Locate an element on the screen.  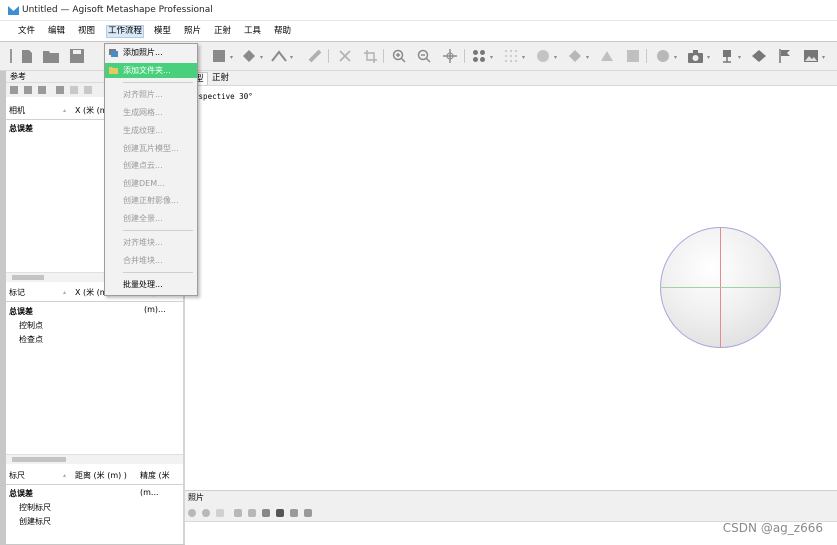
menu-bar: 文件 编辑 视图 工作流程 模型 照片 正射 工具 帮助 is located at coordinates (418, 31).